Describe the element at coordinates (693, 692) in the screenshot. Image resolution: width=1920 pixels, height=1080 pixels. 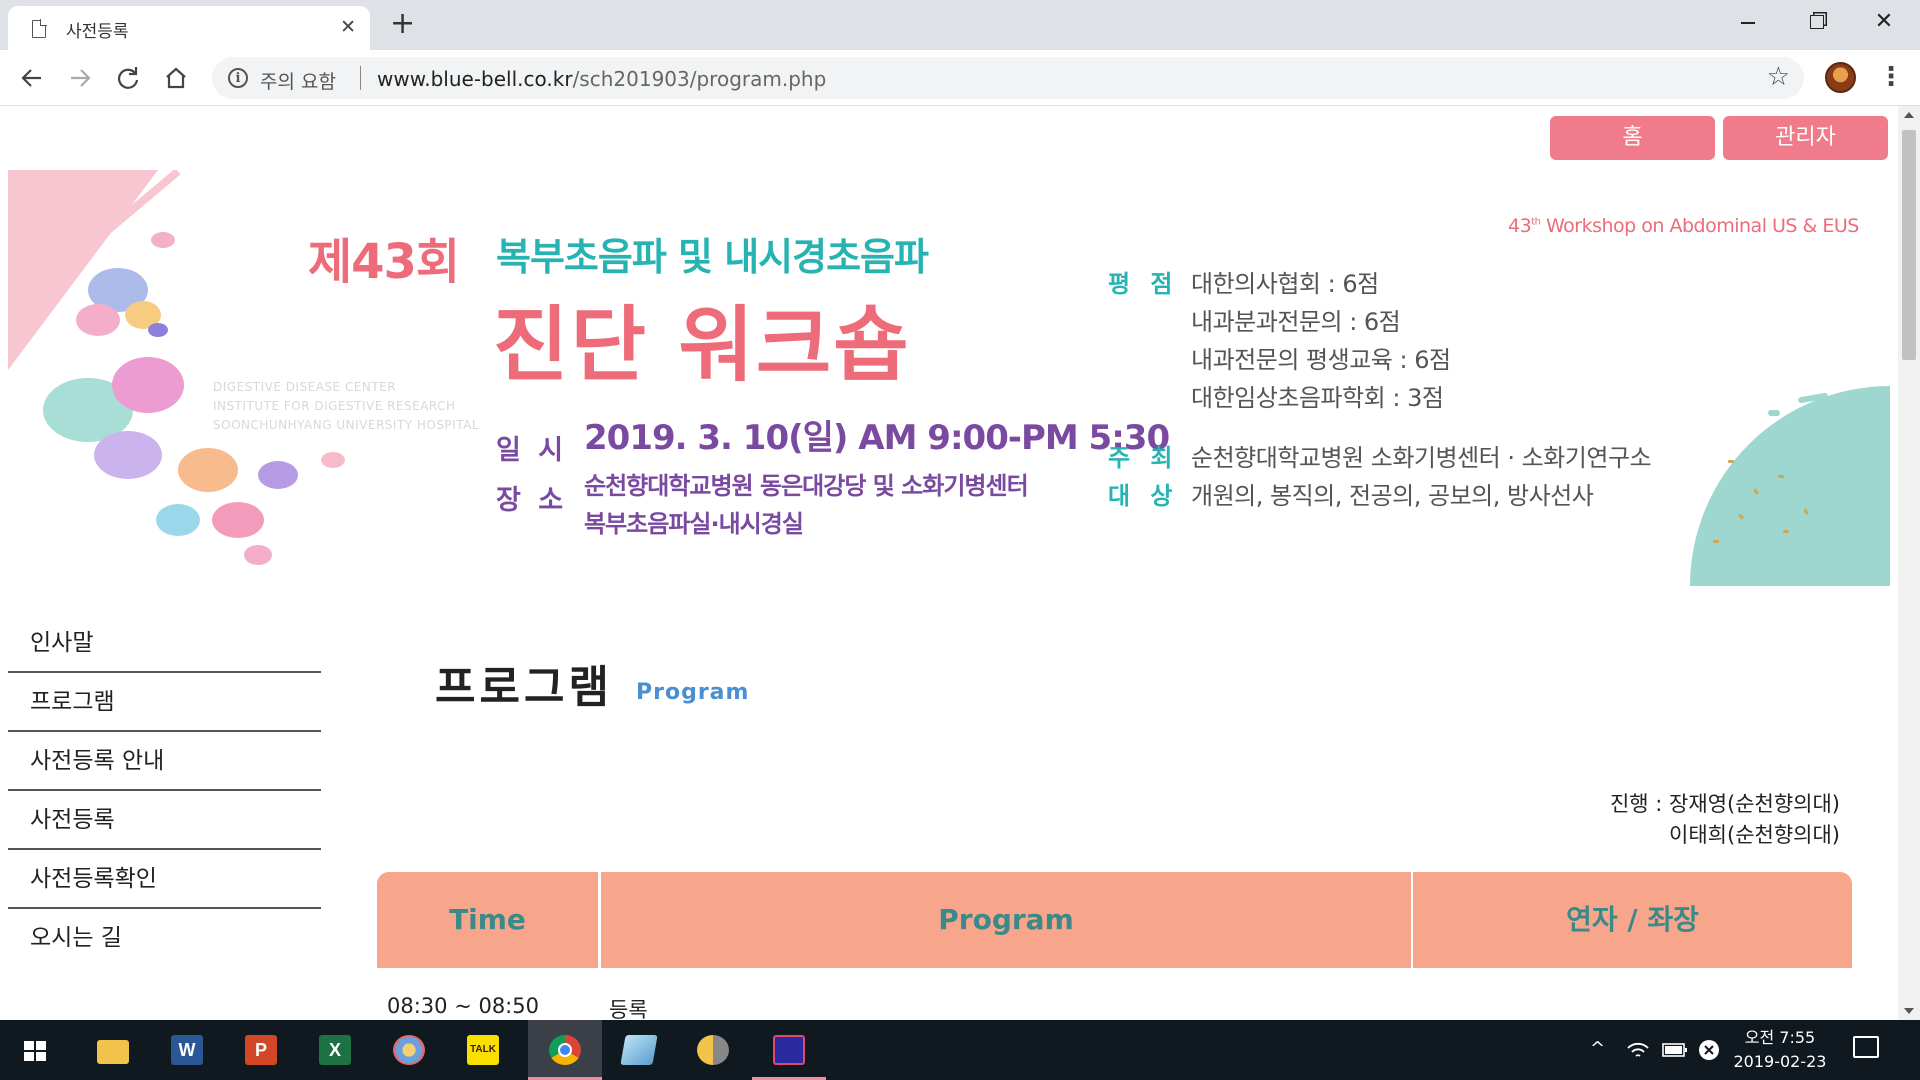
I see `page-title-english: Program` at that location.